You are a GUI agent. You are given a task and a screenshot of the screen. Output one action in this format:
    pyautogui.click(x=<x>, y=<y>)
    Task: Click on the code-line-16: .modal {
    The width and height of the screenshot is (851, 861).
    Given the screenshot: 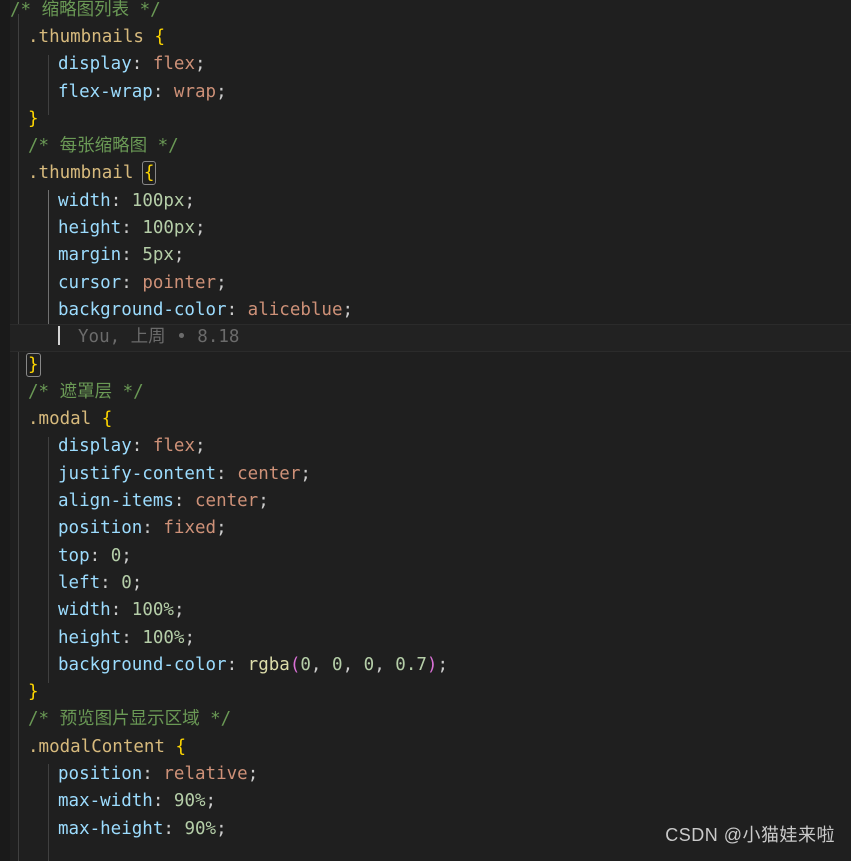 What is the action you would take?
    pyautogui.click(x=425, y=419)
    